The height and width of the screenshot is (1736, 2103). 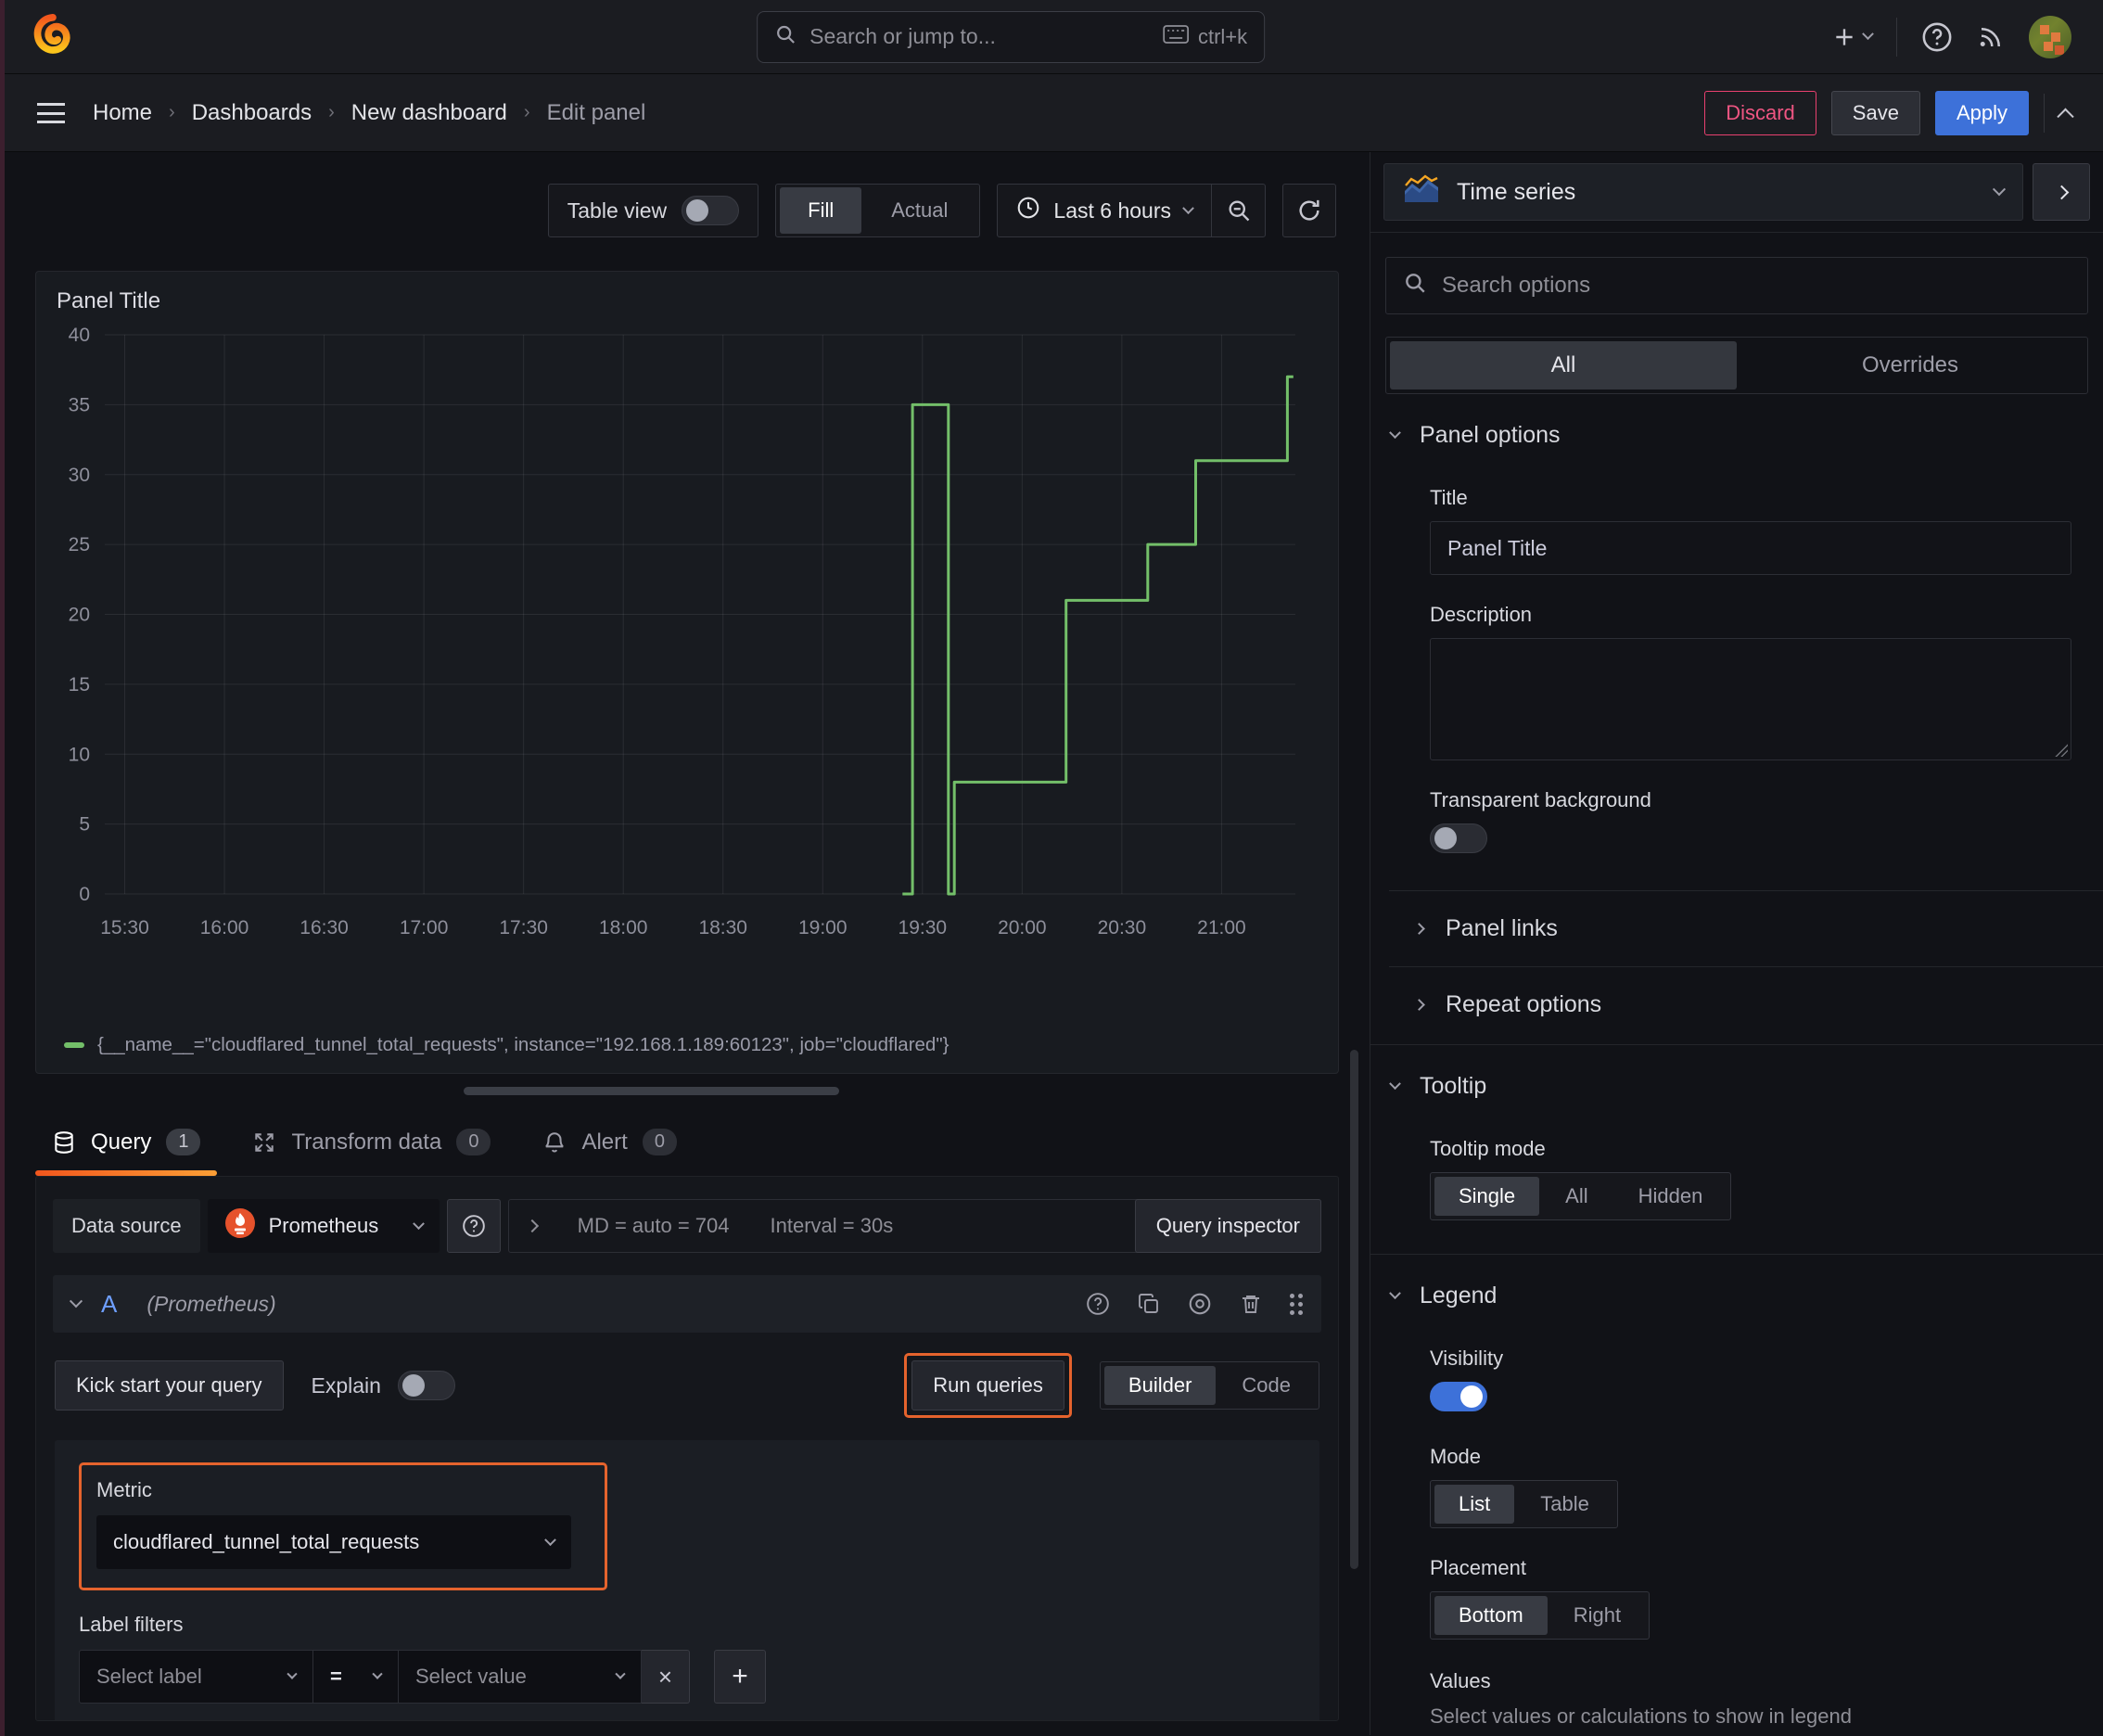 What do you see at coordinates (426, 1385) in the screenshot?
I see `explain-toggle` at bounding box center [426, 1385].